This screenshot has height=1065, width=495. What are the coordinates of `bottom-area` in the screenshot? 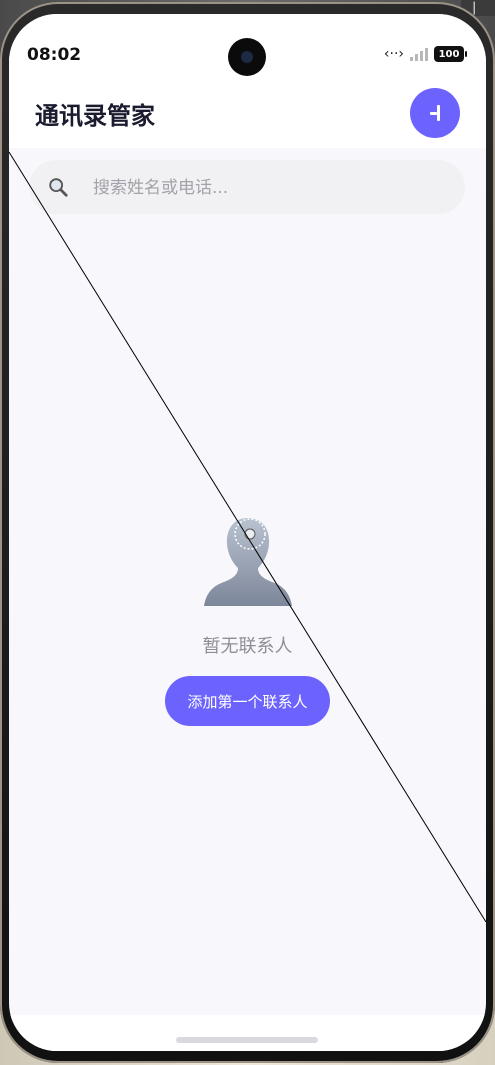 It's located at (247, 1033).